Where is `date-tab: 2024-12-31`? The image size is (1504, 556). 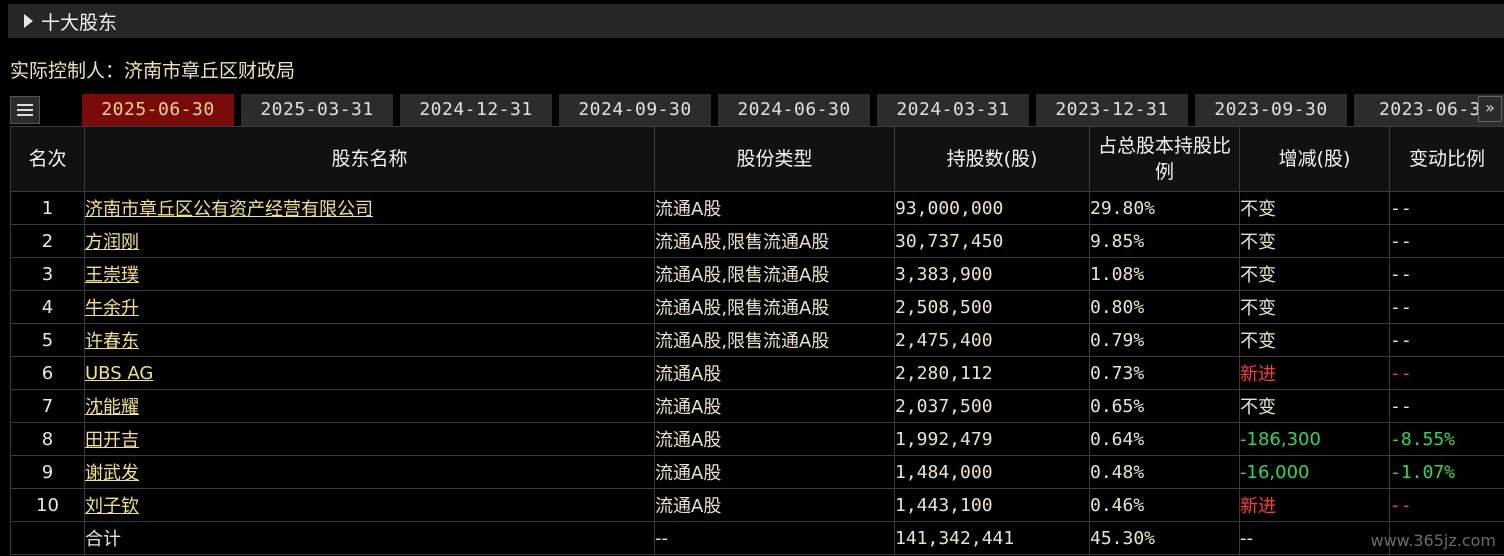
date-tab: 2024-12-31 is located at coordinates (476, 110).